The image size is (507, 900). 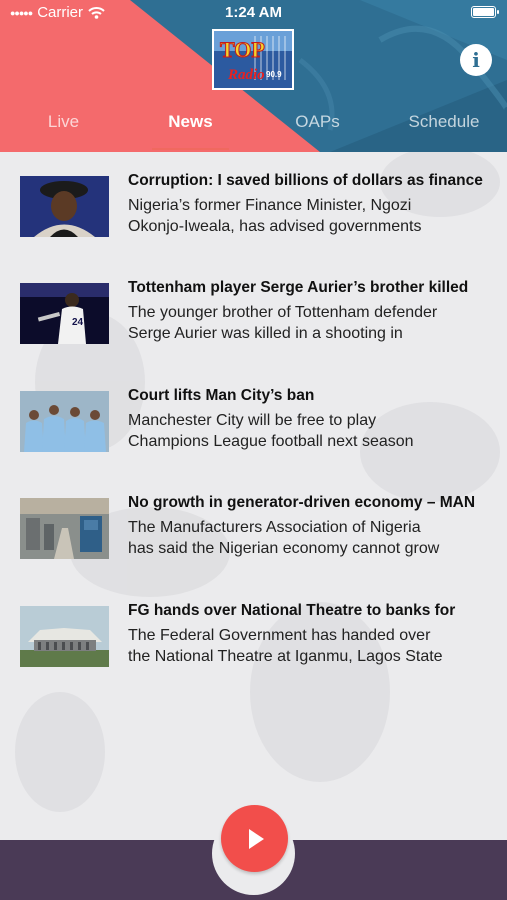 What do you see at coordinates (78, 322) in the screenshot?
I see `svg-text: 24` at bounding box center [78, 322].